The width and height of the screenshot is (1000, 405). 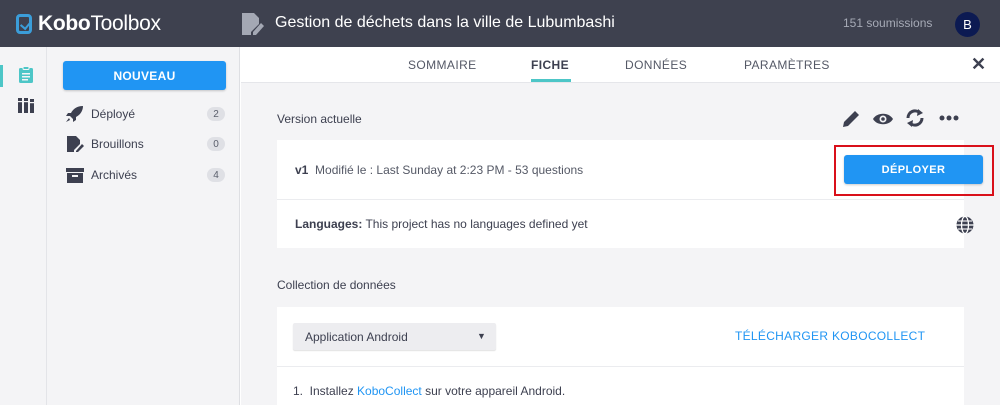 I want to click on new-button: NOUVEAU, so click(x=144, y=75).